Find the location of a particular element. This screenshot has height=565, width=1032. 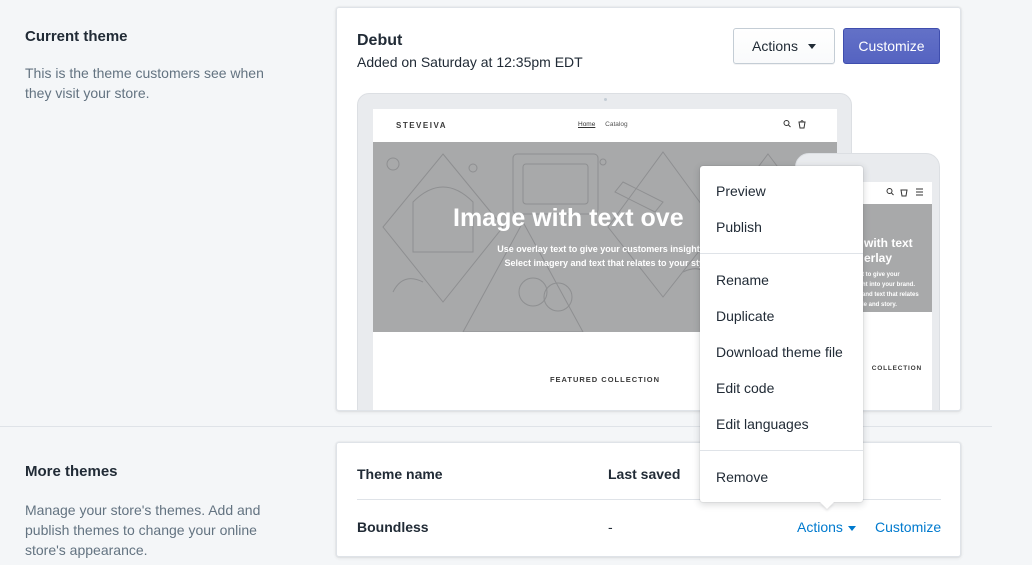

menu-item-publish: Publish is located at coordinates (739, 227).